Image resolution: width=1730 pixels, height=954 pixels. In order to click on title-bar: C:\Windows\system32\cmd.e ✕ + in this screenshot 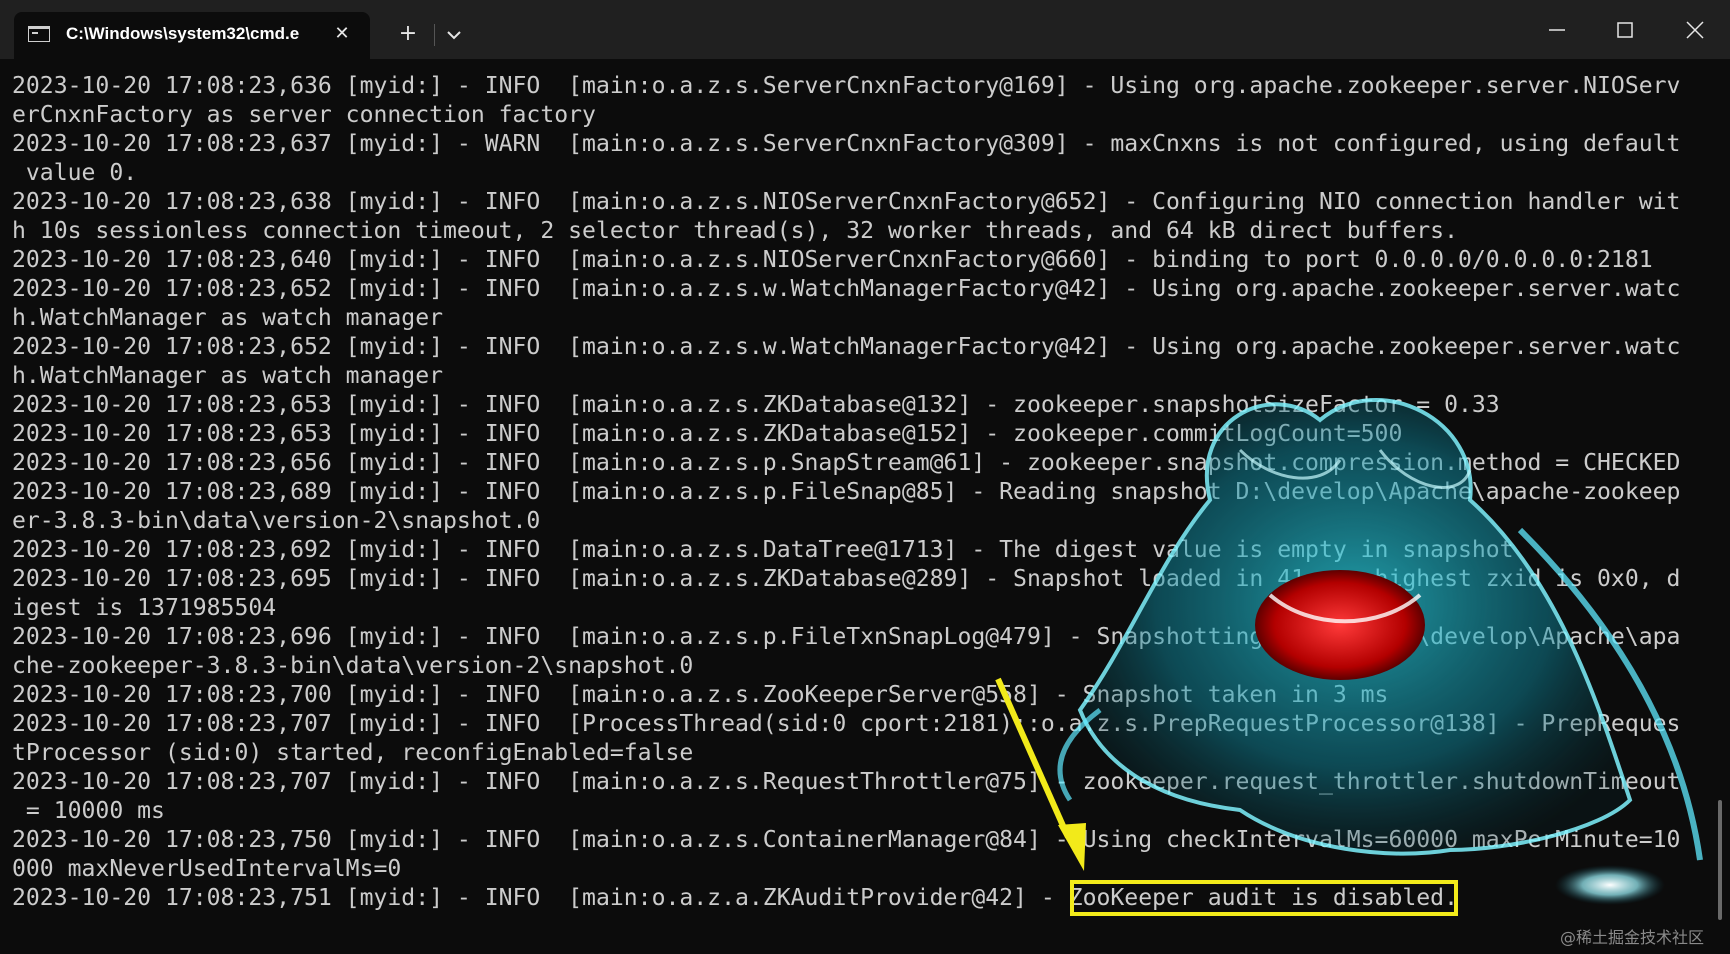, I will do `click(865, 29)`.